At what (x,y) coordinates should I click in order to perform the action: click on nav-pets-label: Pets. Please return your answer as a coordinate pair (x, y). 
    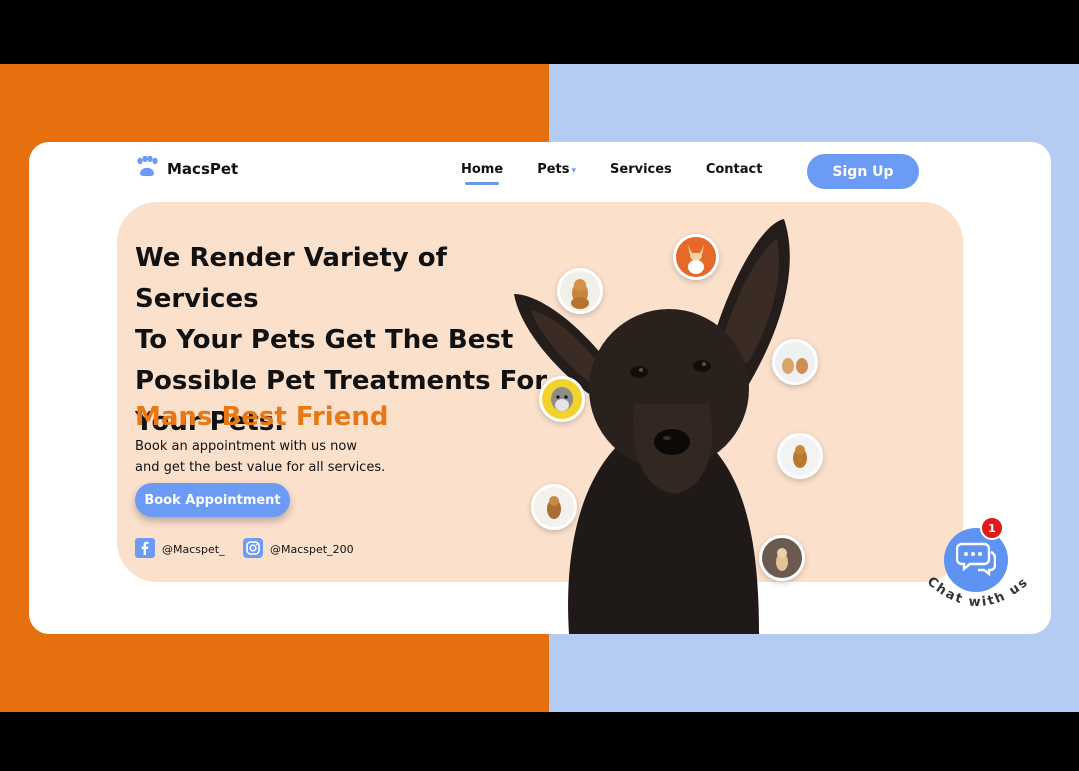
    Looking at the image, I should click on (553, 169).